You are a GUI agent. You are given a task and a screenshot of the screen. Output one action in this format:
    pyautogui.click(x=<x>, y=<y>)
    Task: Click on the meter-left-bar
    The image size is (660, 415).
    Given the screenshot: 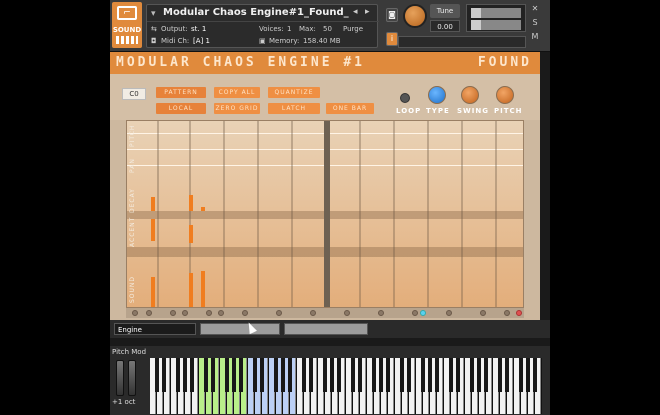 What is the action you would take?
    pyautogui.click(x=496, y=13)
    